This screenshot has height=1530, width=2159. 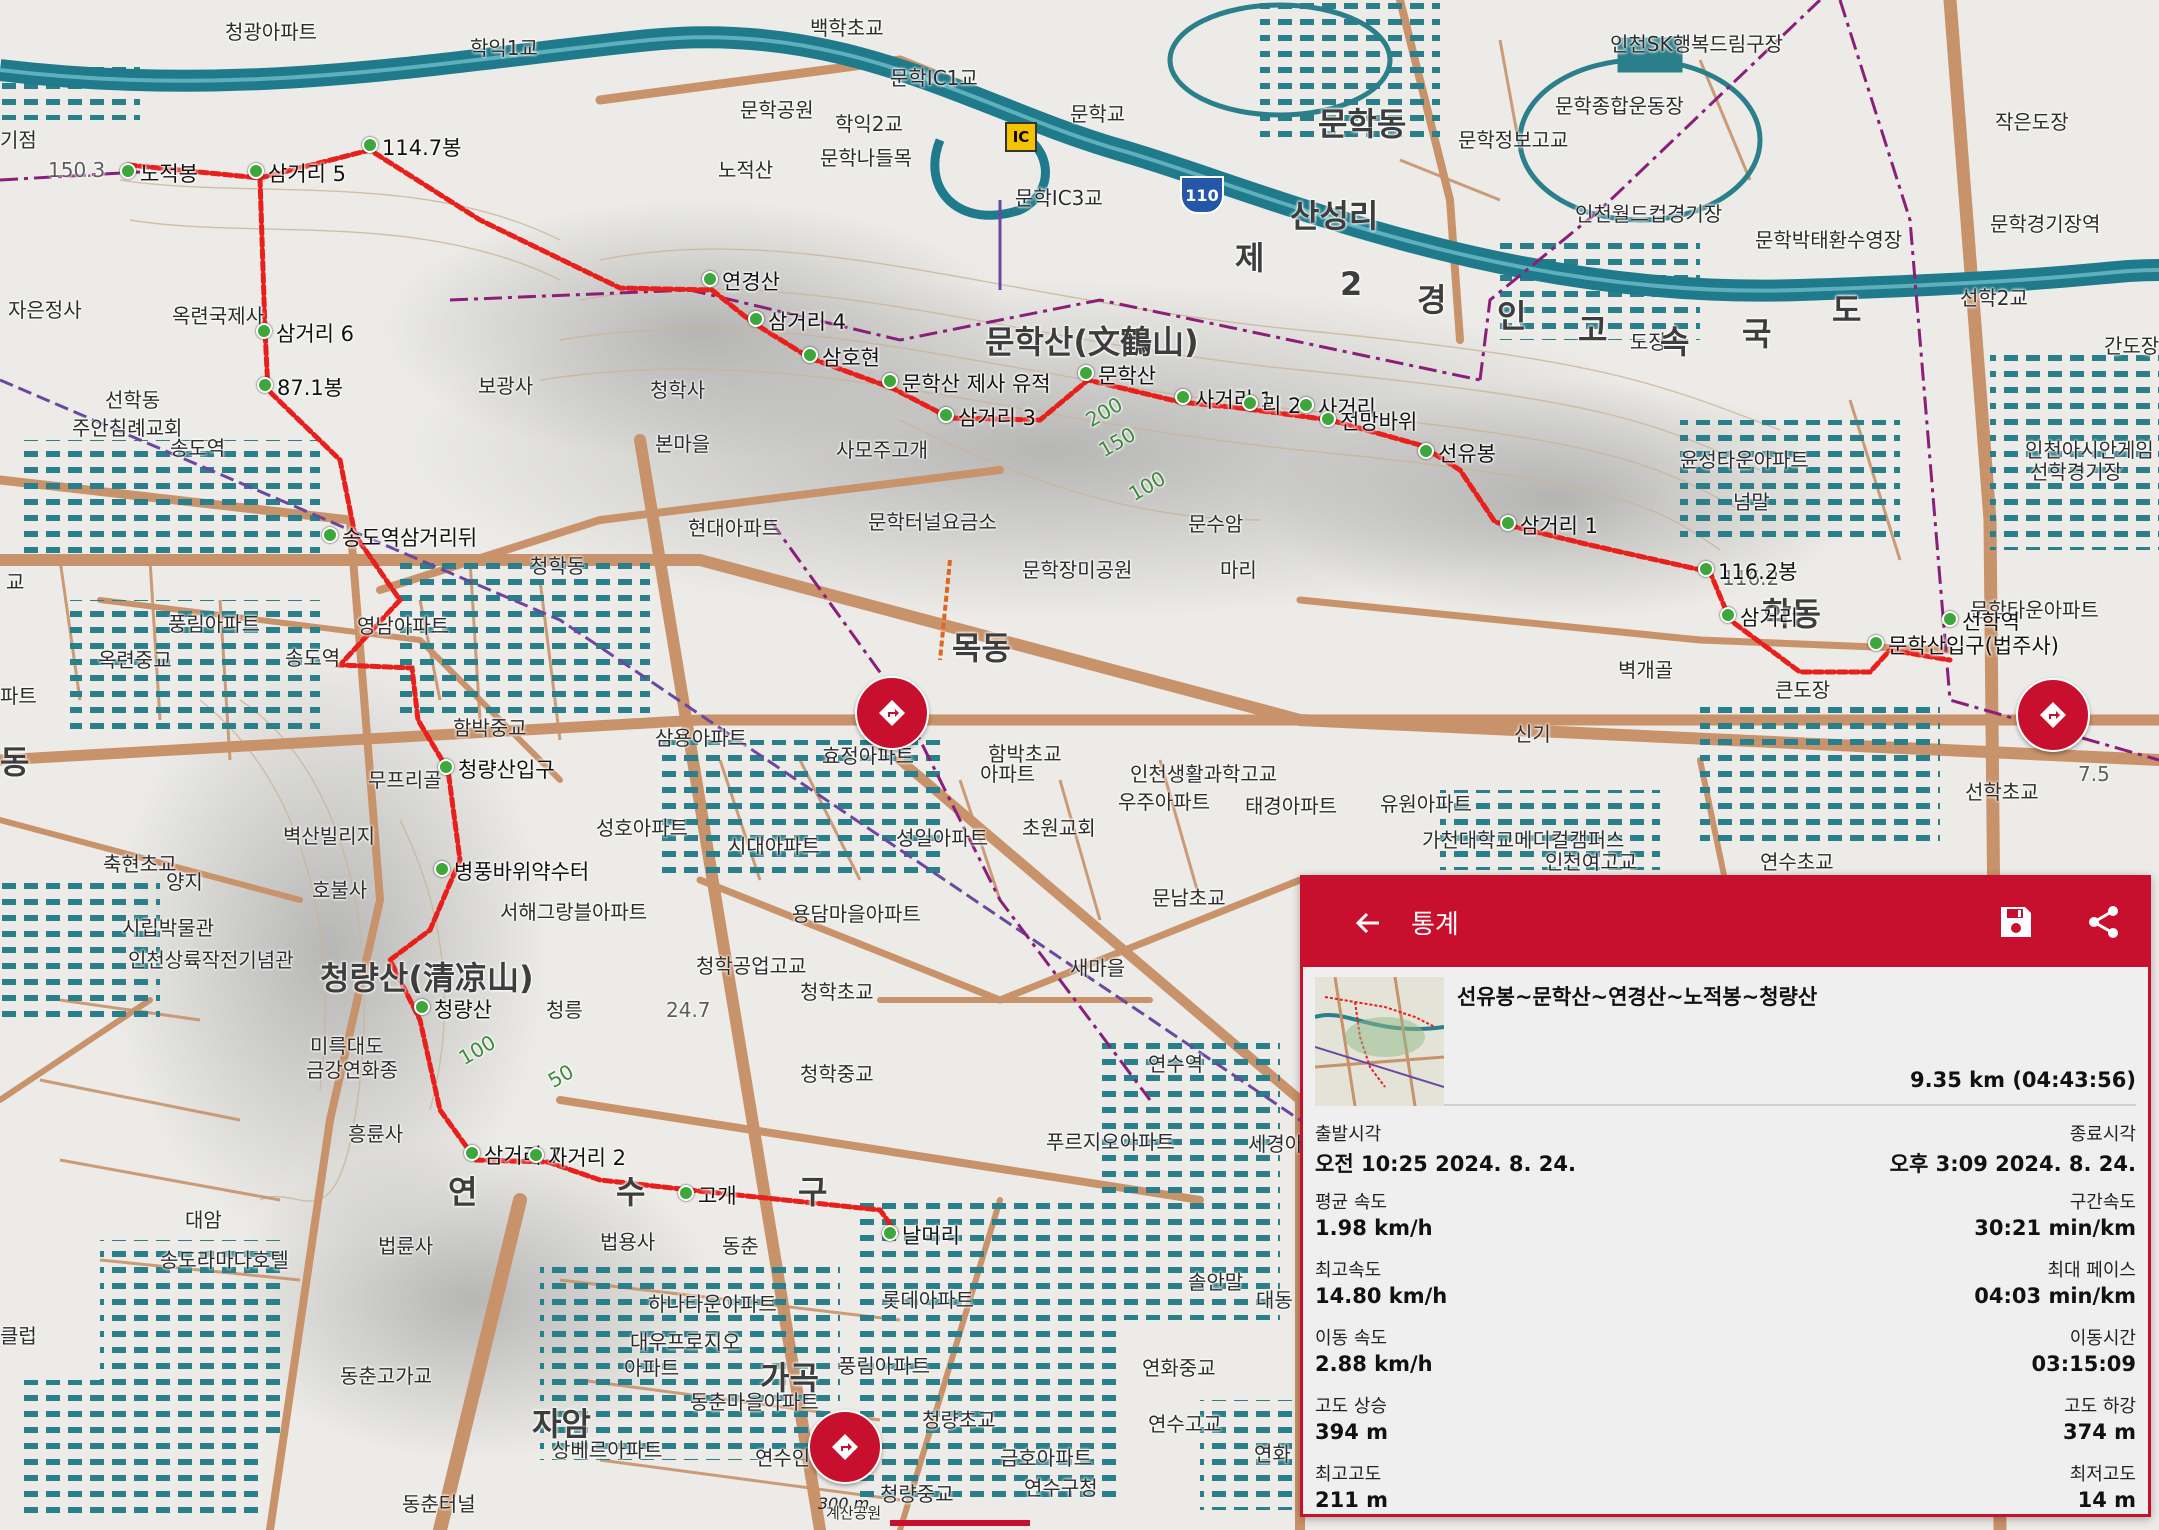 I want to click on max-pace-value: 04:03 min/km, so click(x=2055, y=1296).